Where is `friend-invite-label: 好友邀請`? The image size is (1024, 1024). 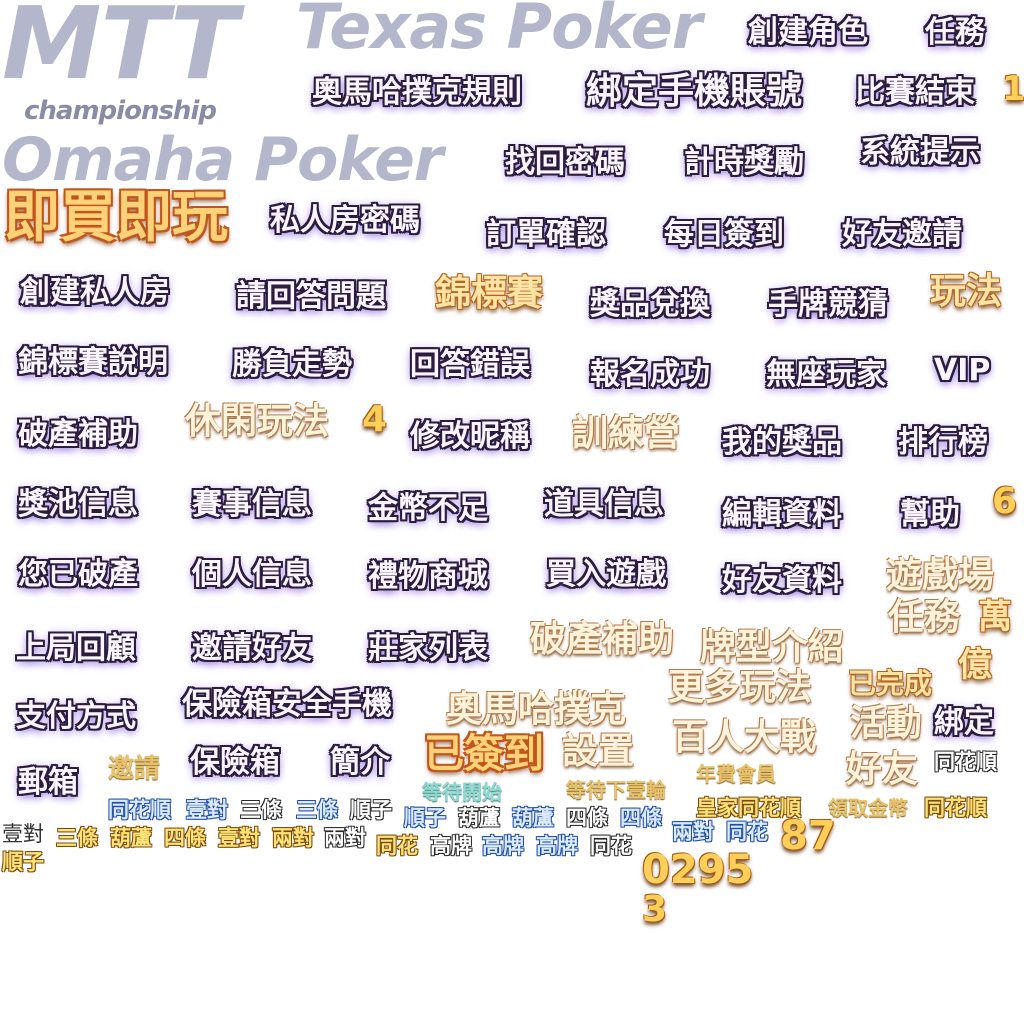
friend-invite-label: 好友邀請 is located at coordinates (902, 234).